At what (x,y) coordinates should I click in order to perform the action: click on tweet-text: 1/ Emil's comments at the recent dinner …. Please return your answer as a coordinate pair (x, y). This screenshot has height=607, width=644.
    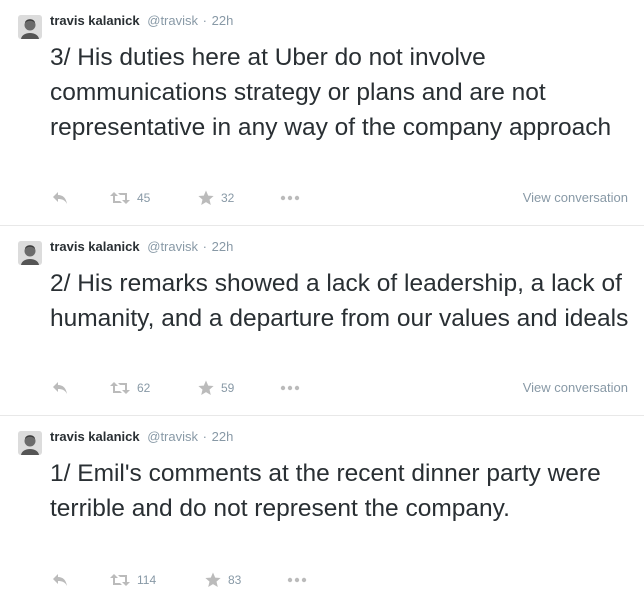
    Looking at the image, I should click on (325, 491).